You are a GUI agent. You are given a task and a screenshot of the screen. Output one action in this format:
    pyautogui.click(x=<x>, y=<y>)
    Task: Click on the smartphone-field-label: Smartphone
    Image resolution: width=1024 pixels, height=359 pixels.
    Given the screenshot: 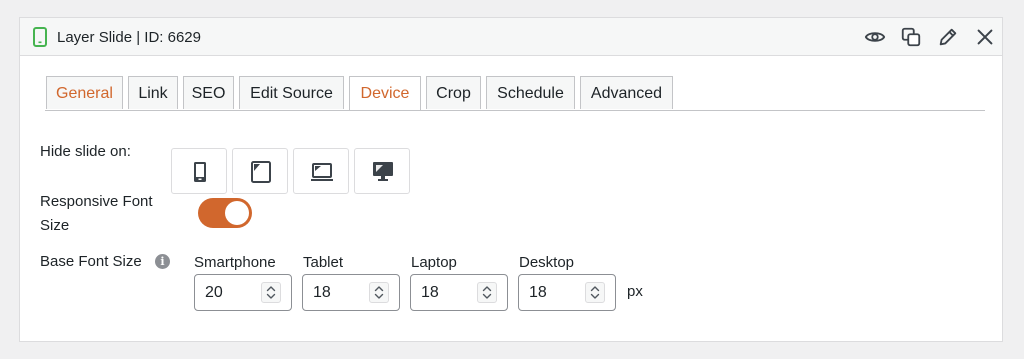 What is the action you would take?
    pyautogui.click(x=235, y=262)
    